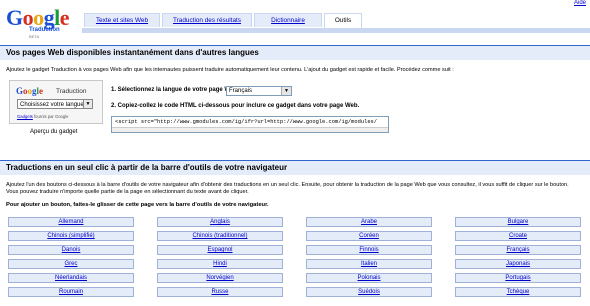 The height and width of the screenshot is (306, 590). Describe the element at coordinates (518, 222) in the screenshot. I see `button-bulgare: Bulgare` at that location.